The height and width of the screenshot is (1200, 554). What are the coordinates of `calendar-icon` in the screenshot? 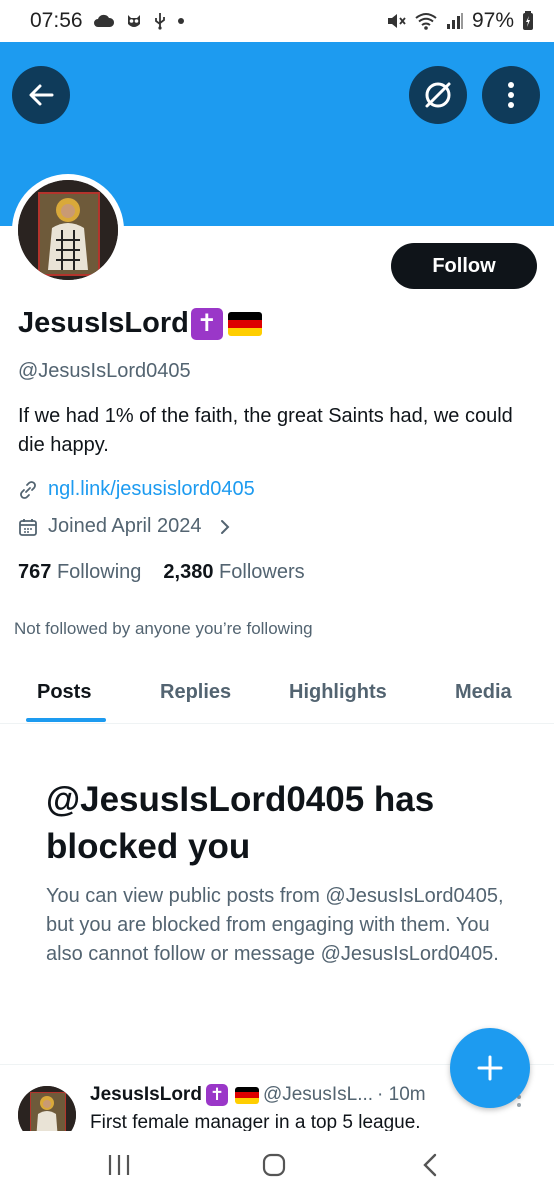 It's located at (28, 527).